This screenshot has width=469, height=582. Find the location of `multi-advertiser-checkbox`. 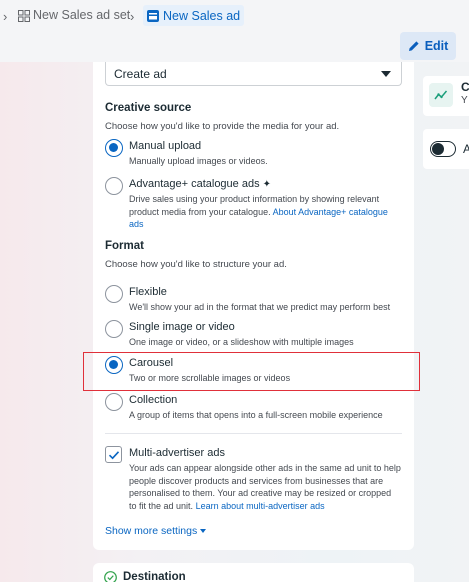

multi-advertiser-checkbox is located at coordinates (113, 454).